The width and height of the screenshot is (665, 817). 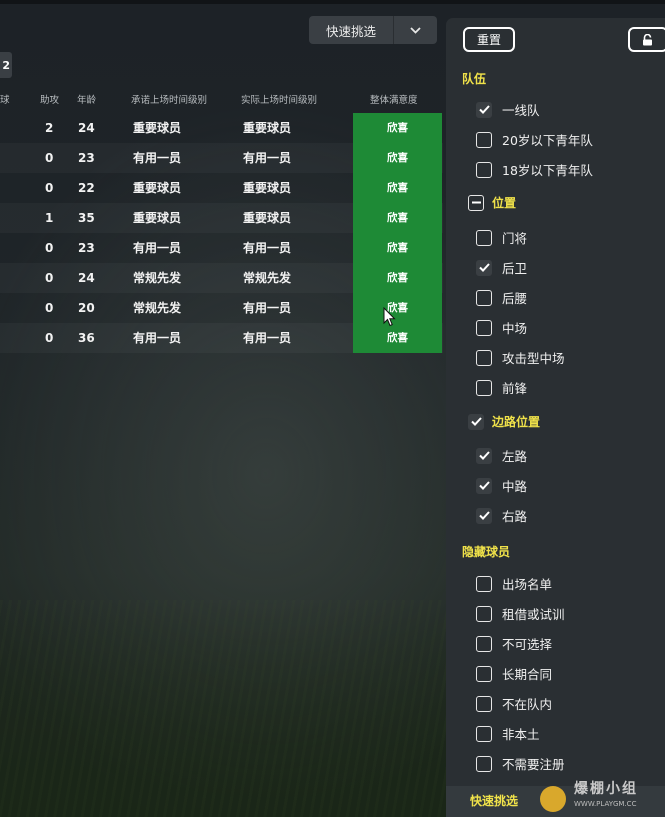 I want to click on filter-goalkeeper: 门将, so click(x=501, y=237).